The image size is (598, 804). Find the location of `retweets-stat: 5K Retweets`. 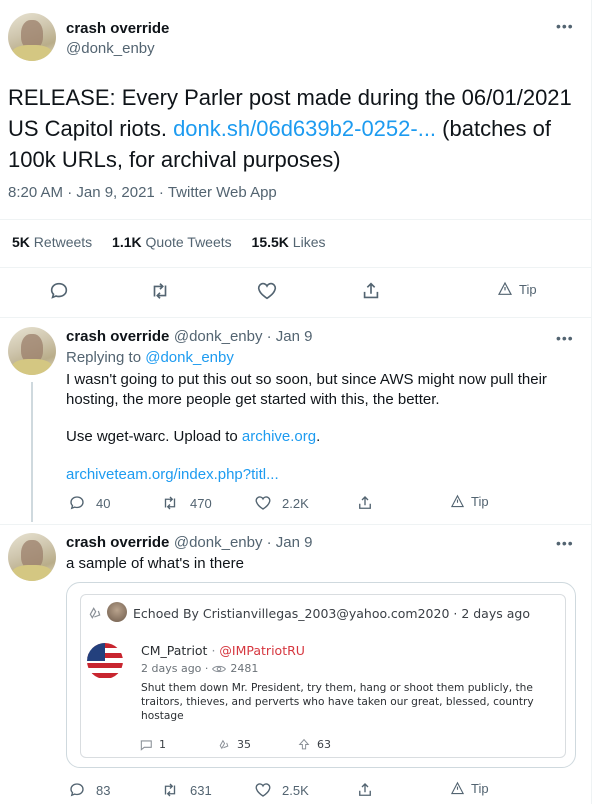

retweets-stat: 5K Retweets is located at coordinates (52, 242).